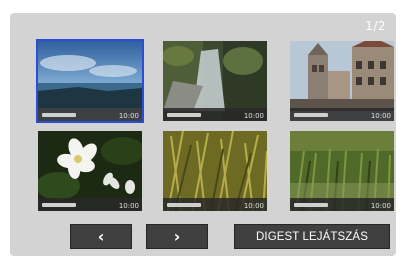  What do you see at coordinates (90, 171) in the screenshot?
I see `thumbnail-4: 10:00` at bounding box center [90, 171].